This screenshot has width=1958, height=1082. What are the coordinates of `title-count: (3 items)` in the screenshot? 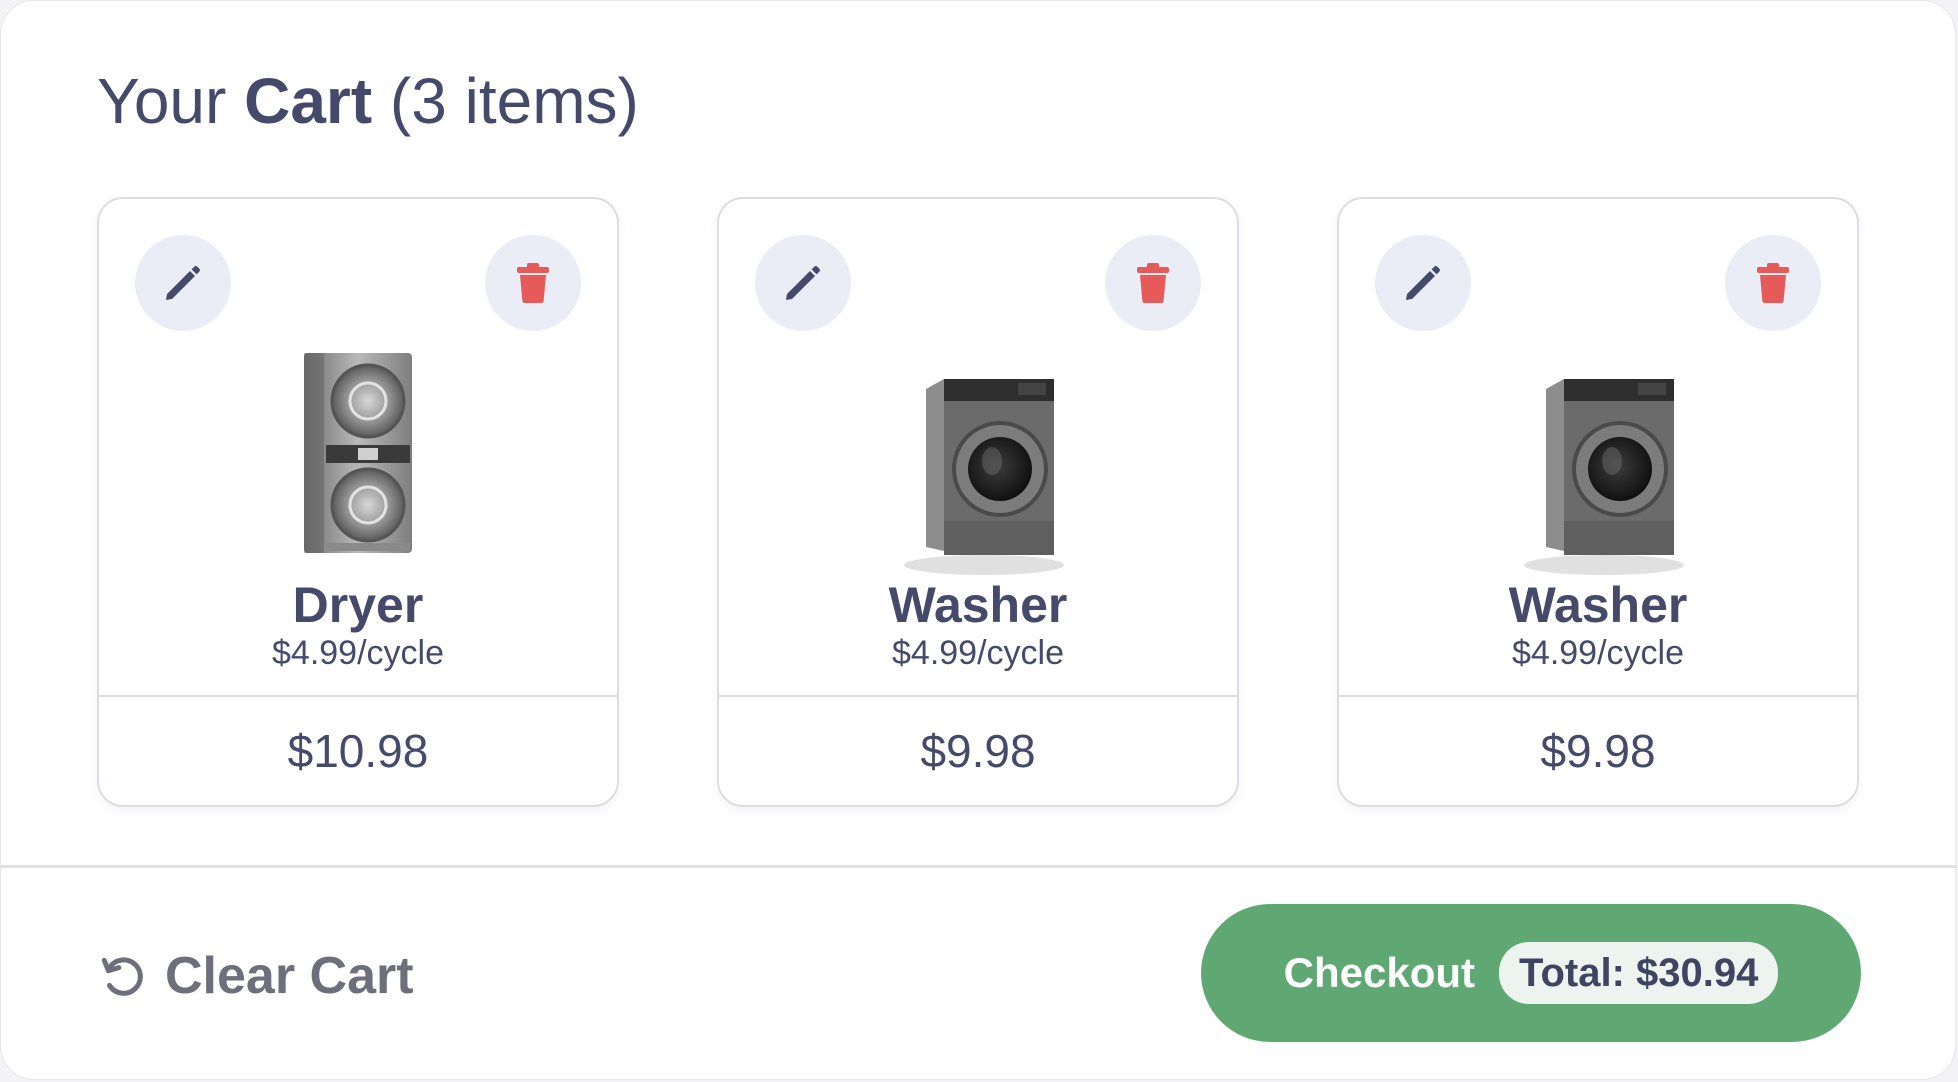 It's located at (514, 101).